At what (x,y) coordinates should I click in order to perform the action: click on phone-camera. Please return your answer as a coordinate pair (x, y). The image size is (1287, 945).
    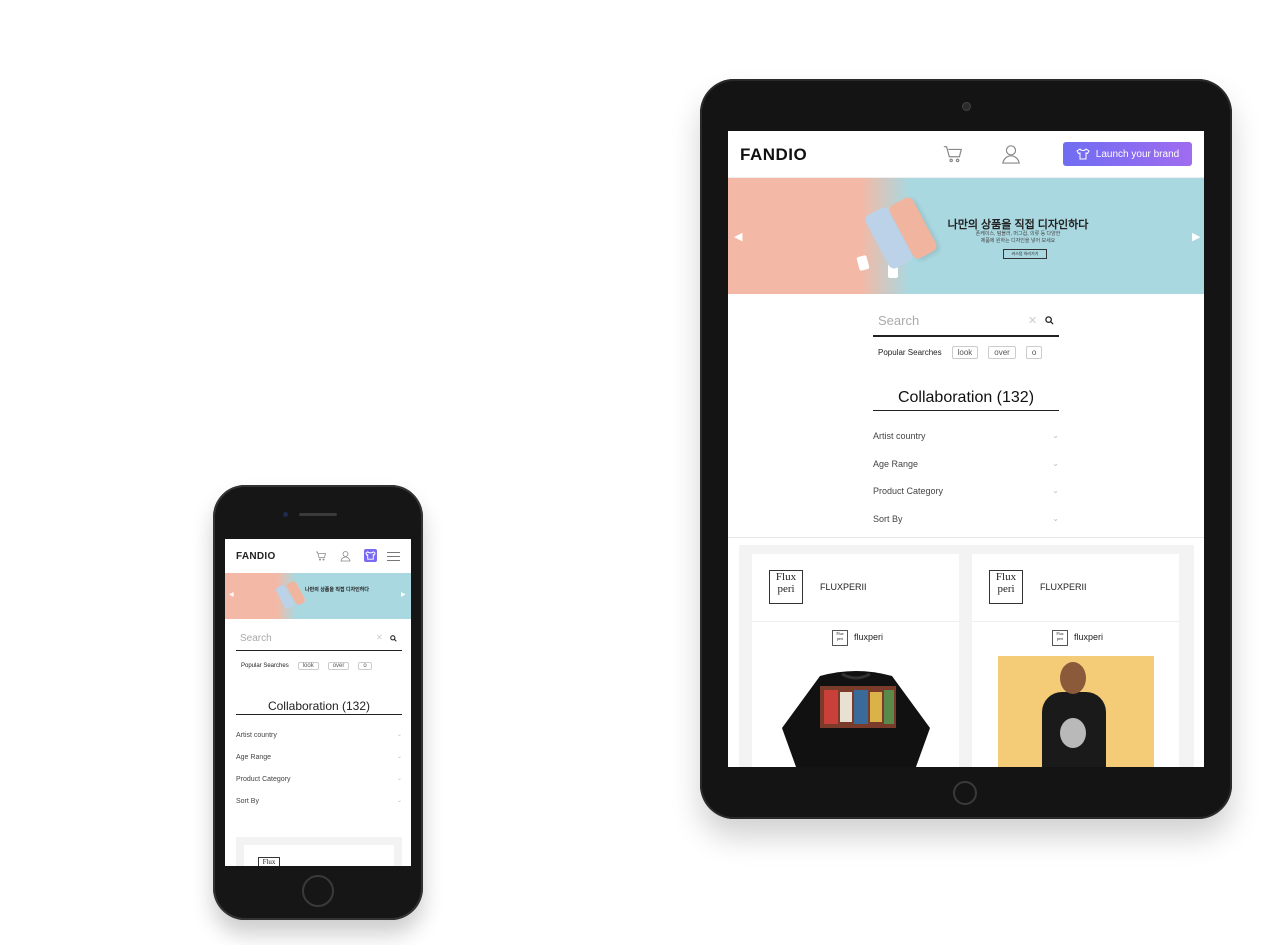
    Looking at the image, I should click on (285, 514).